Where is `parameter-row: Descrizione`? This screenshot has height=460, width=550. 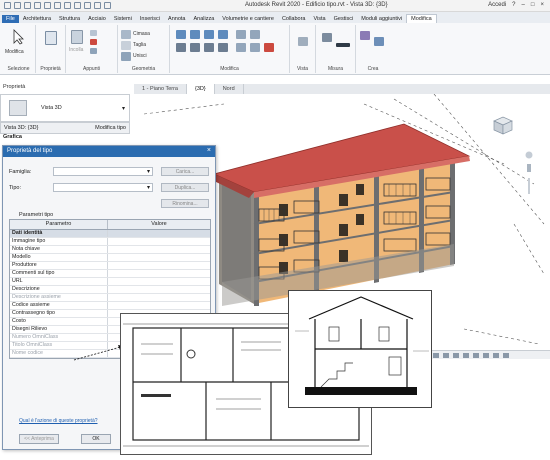
parameter-row: Descrizione is located at coordinates (110, 290).